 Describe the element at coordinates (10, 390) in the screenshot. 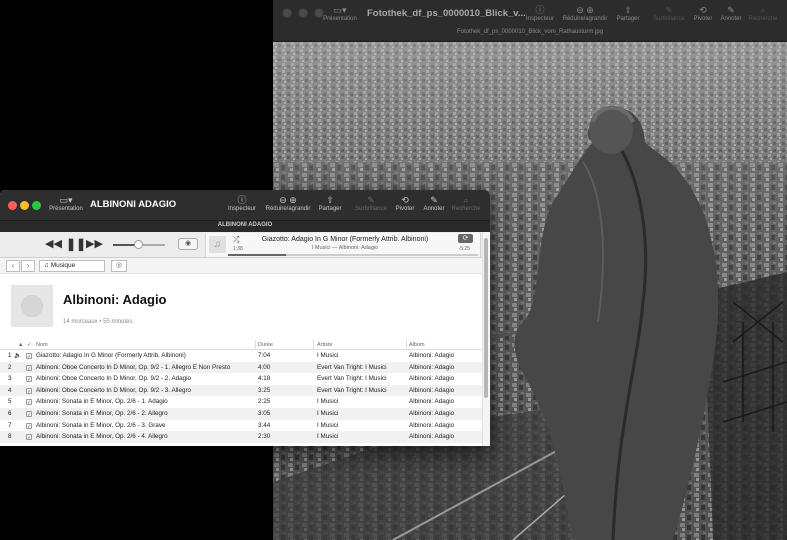

I see `track-number: 4` at that location.